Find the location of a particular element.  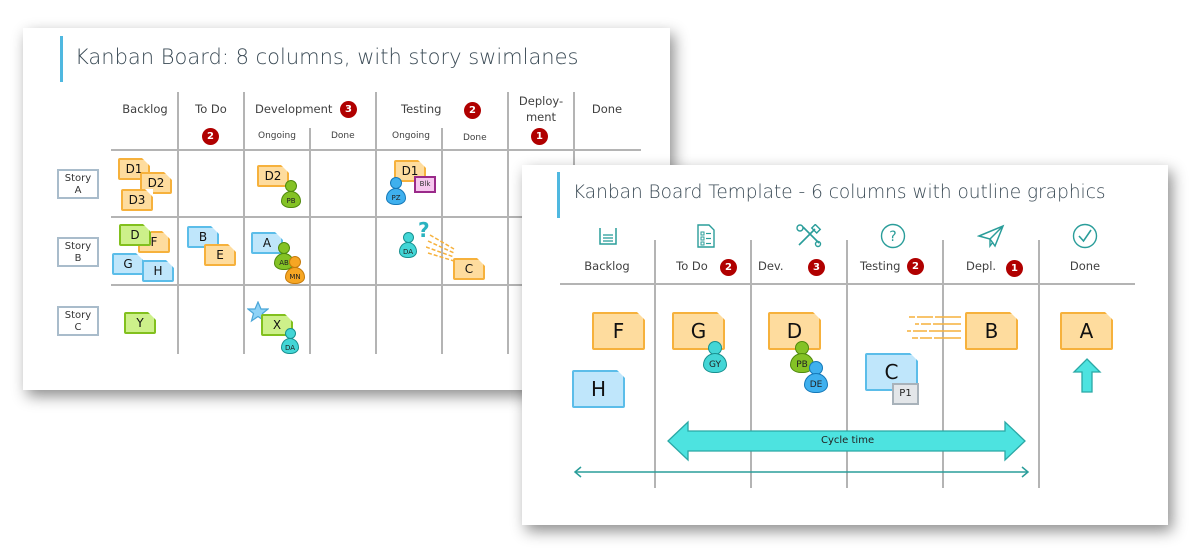

task-card: C is located at coordinates (469, 269).